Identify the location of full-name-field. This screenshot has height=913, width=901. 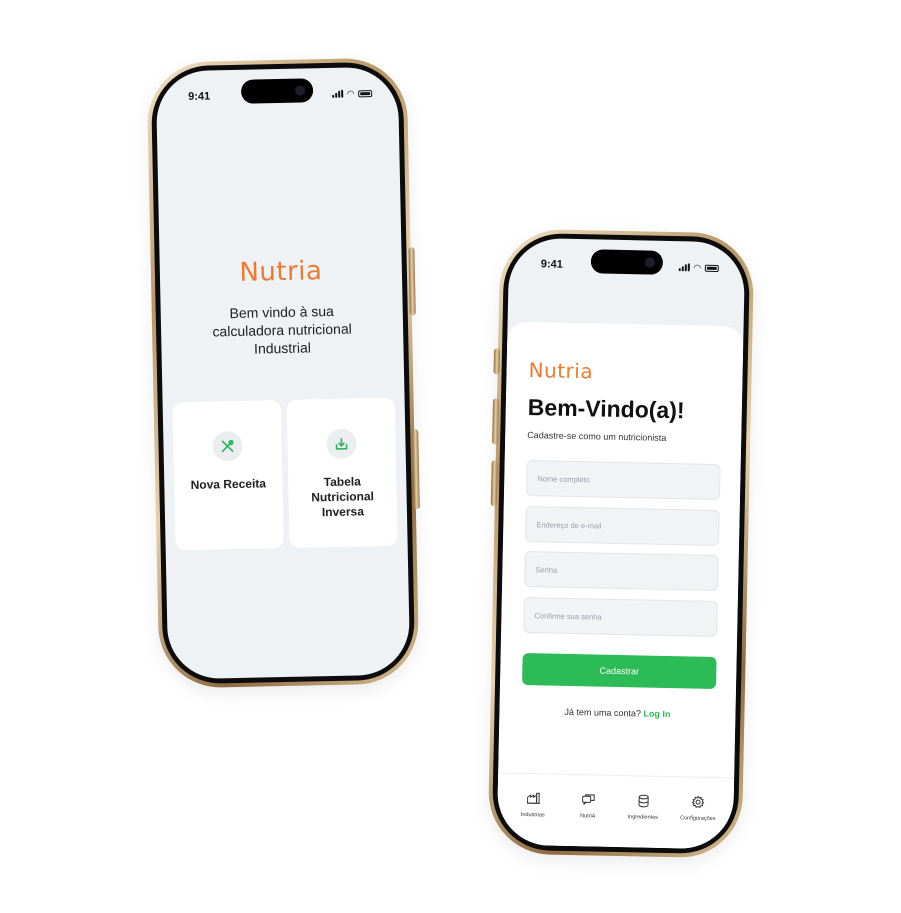
(623, 480).